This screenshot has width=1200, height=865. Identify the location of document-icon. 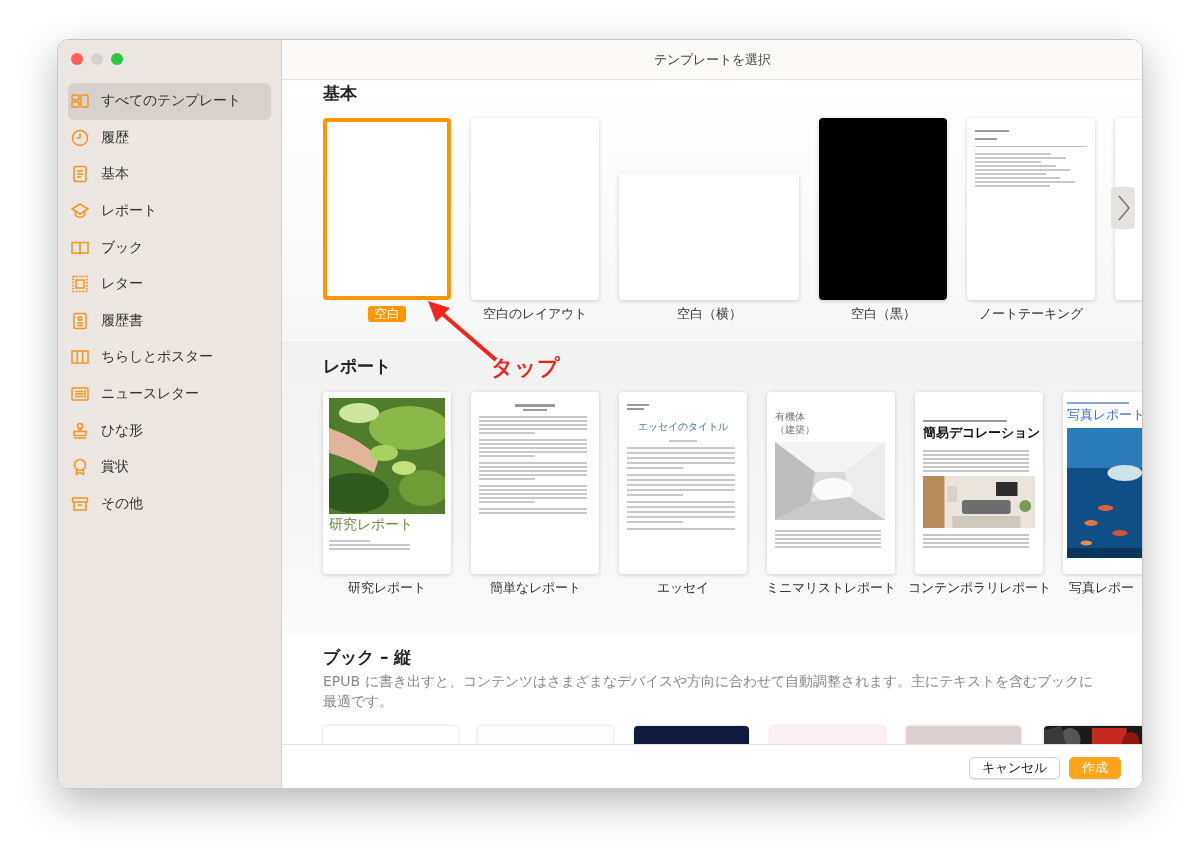
(80, 174).